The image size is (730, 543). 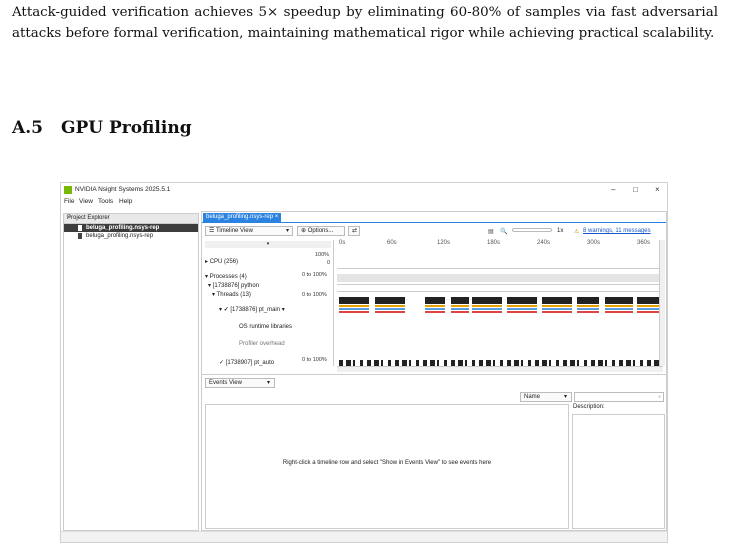 I want to click on zoom-level: 1x, so click(x=560, y=231).